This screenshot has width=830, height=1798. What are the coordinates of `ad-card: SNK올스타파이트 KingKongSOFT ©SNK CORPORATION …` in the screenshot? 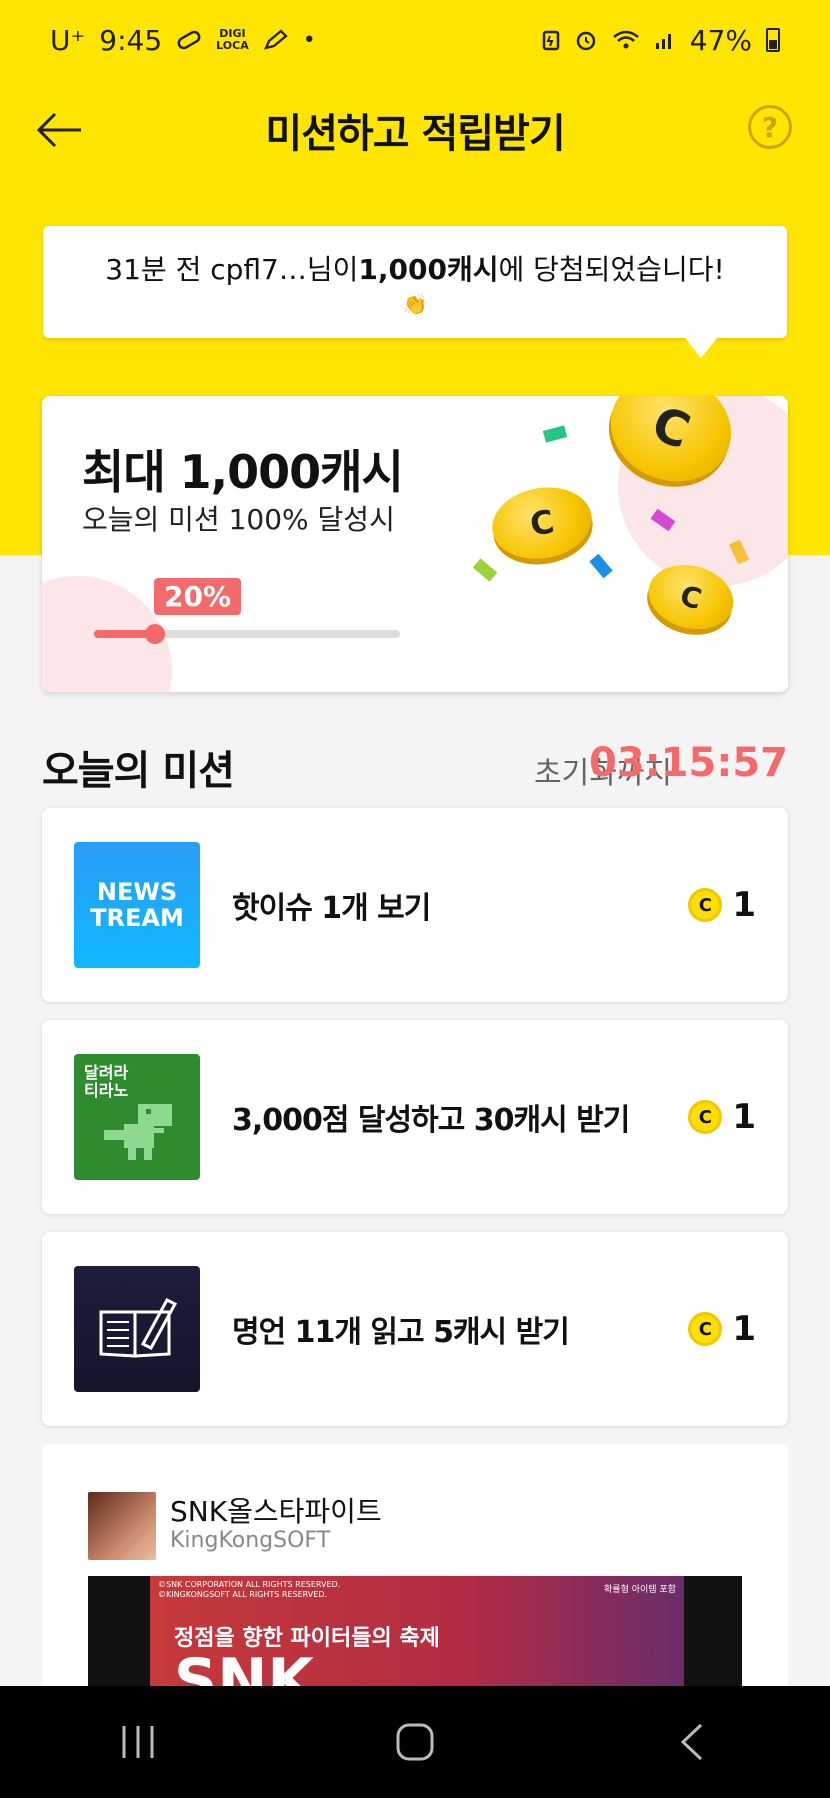 It's located at (415, 1574).